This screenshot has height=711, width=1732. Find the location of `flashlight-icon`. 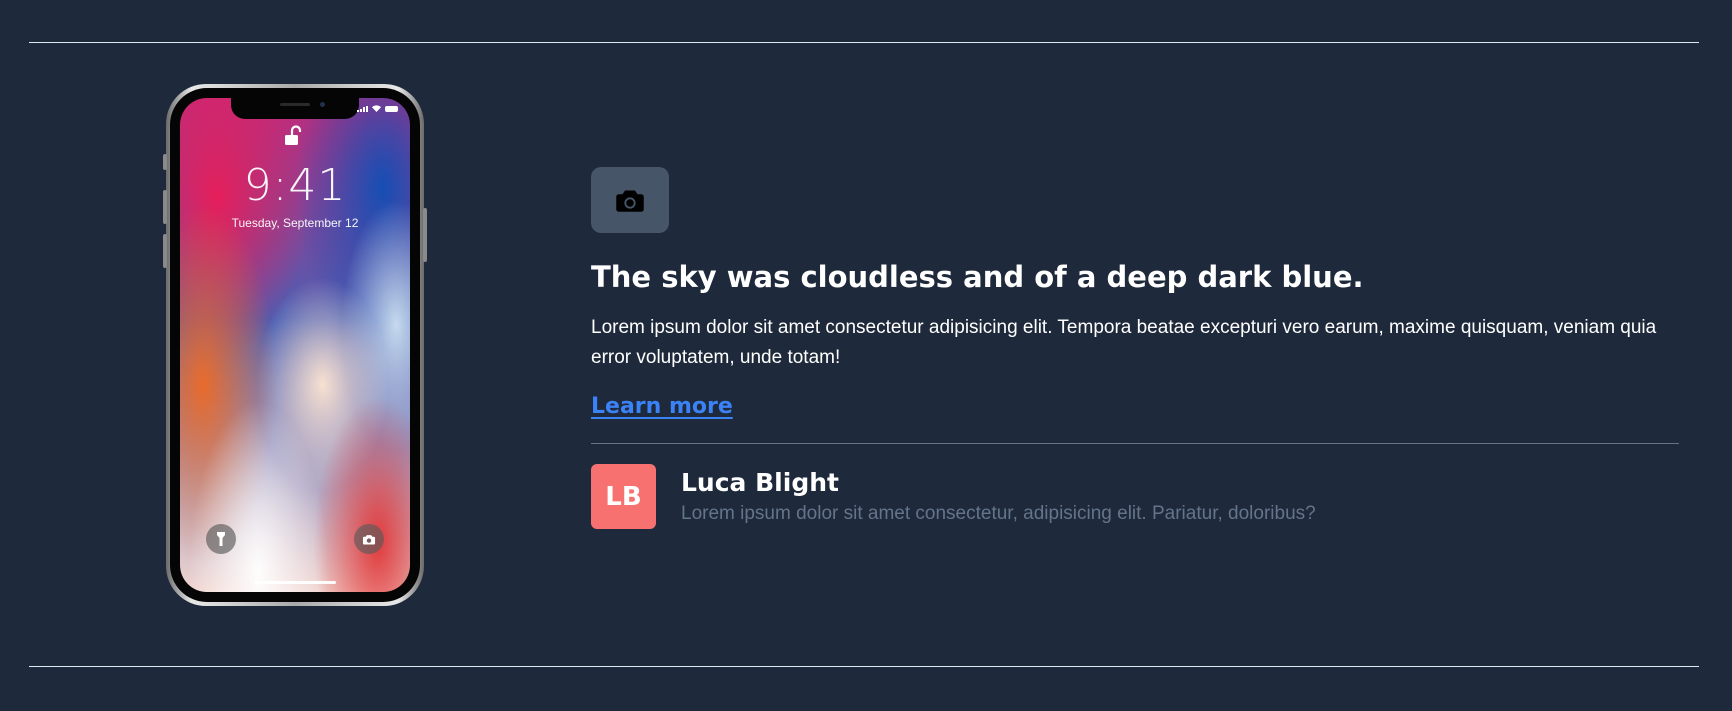

flashlight-icon is located at coordinates (221, 539).